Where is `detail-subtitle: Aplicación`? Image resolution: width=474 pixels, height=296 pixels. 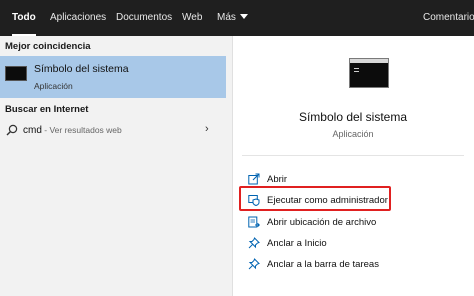
detail-subtitle: Aplicación is located at coordinates (353, 134).